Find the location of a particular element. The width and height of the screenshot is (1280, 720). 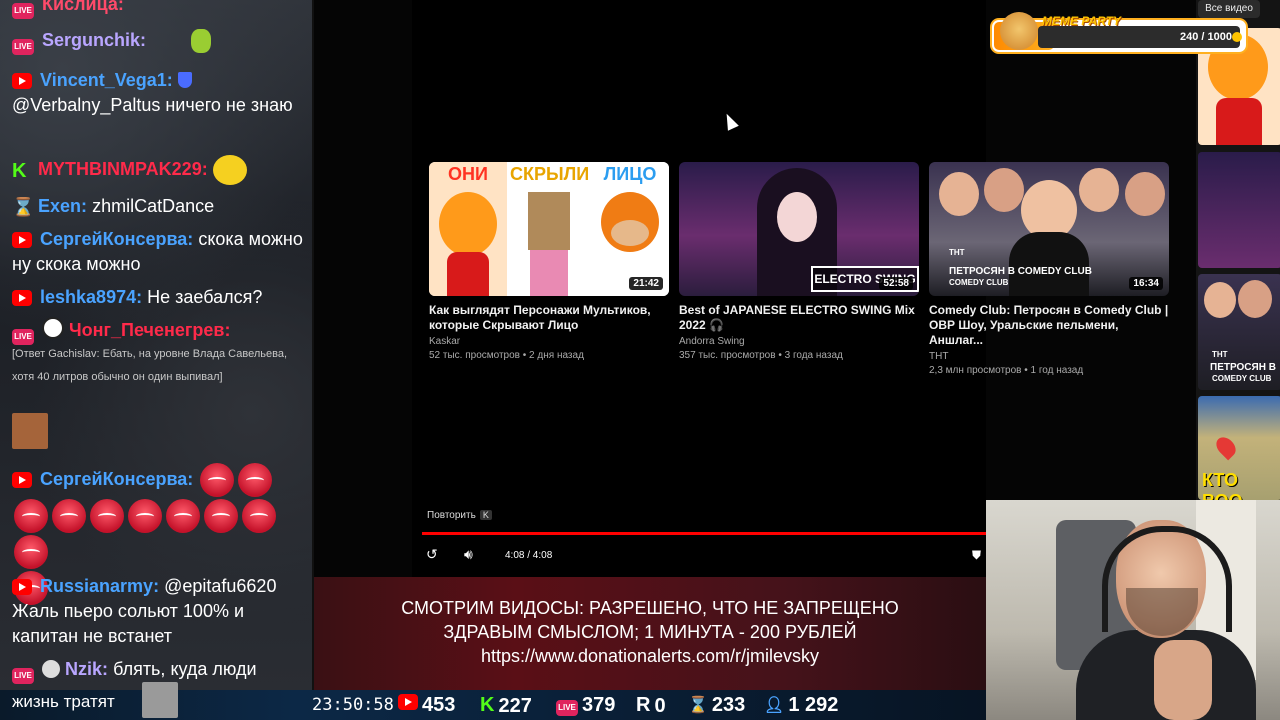

banner-line: ЗДРАВЫМ СМЫСЛОМ; 1 МИНУТА - 200 РУБЛЕЙ is located at coordinates (650, 632).